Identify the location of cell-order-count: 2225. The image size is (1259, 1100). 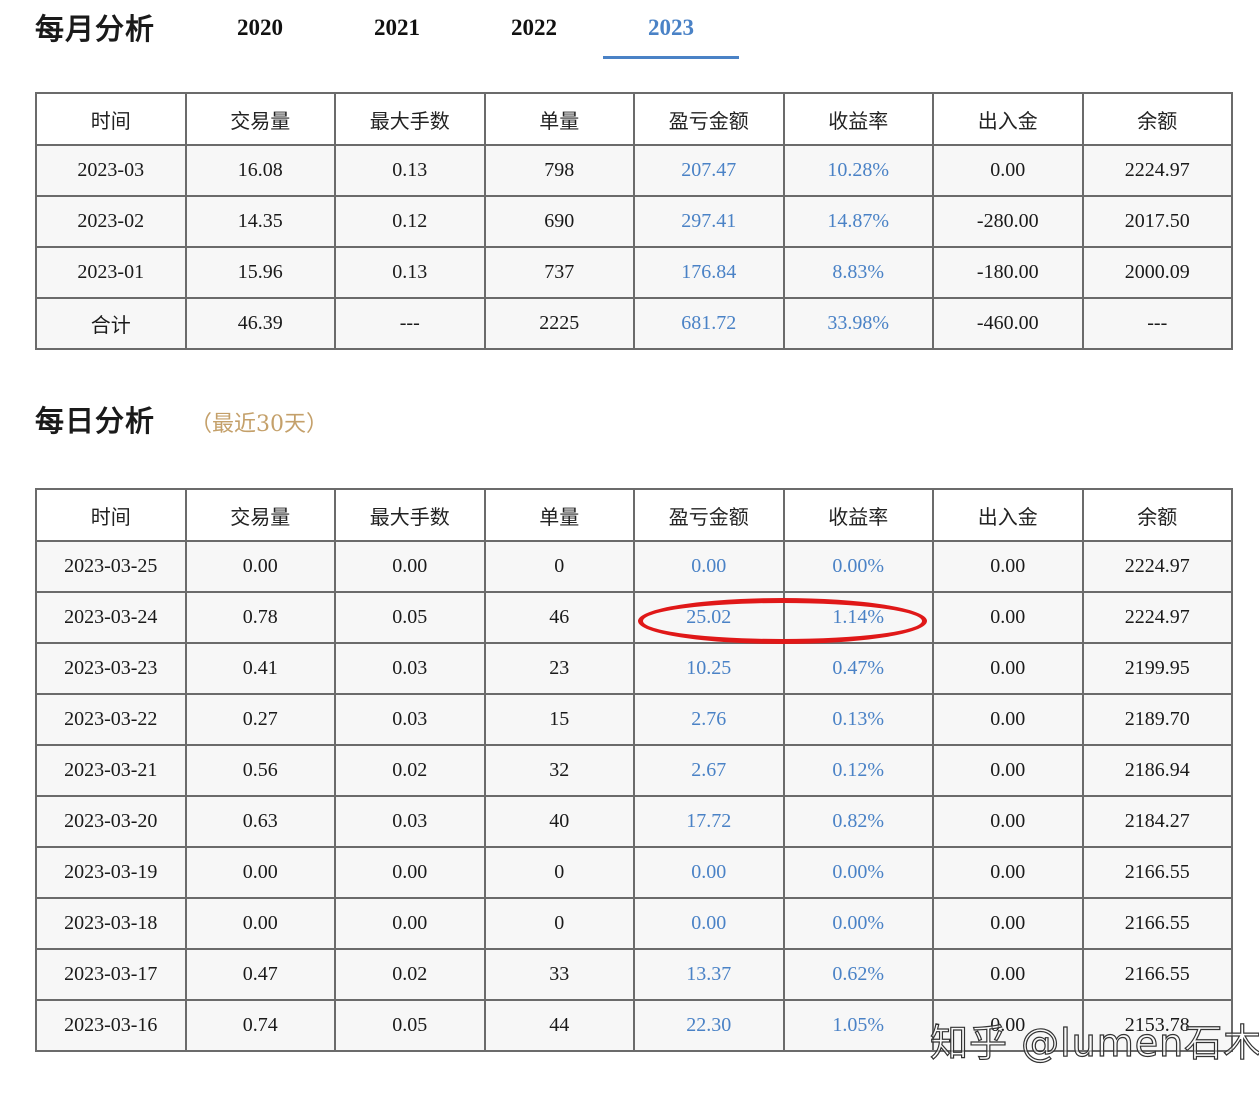
(559, 323).